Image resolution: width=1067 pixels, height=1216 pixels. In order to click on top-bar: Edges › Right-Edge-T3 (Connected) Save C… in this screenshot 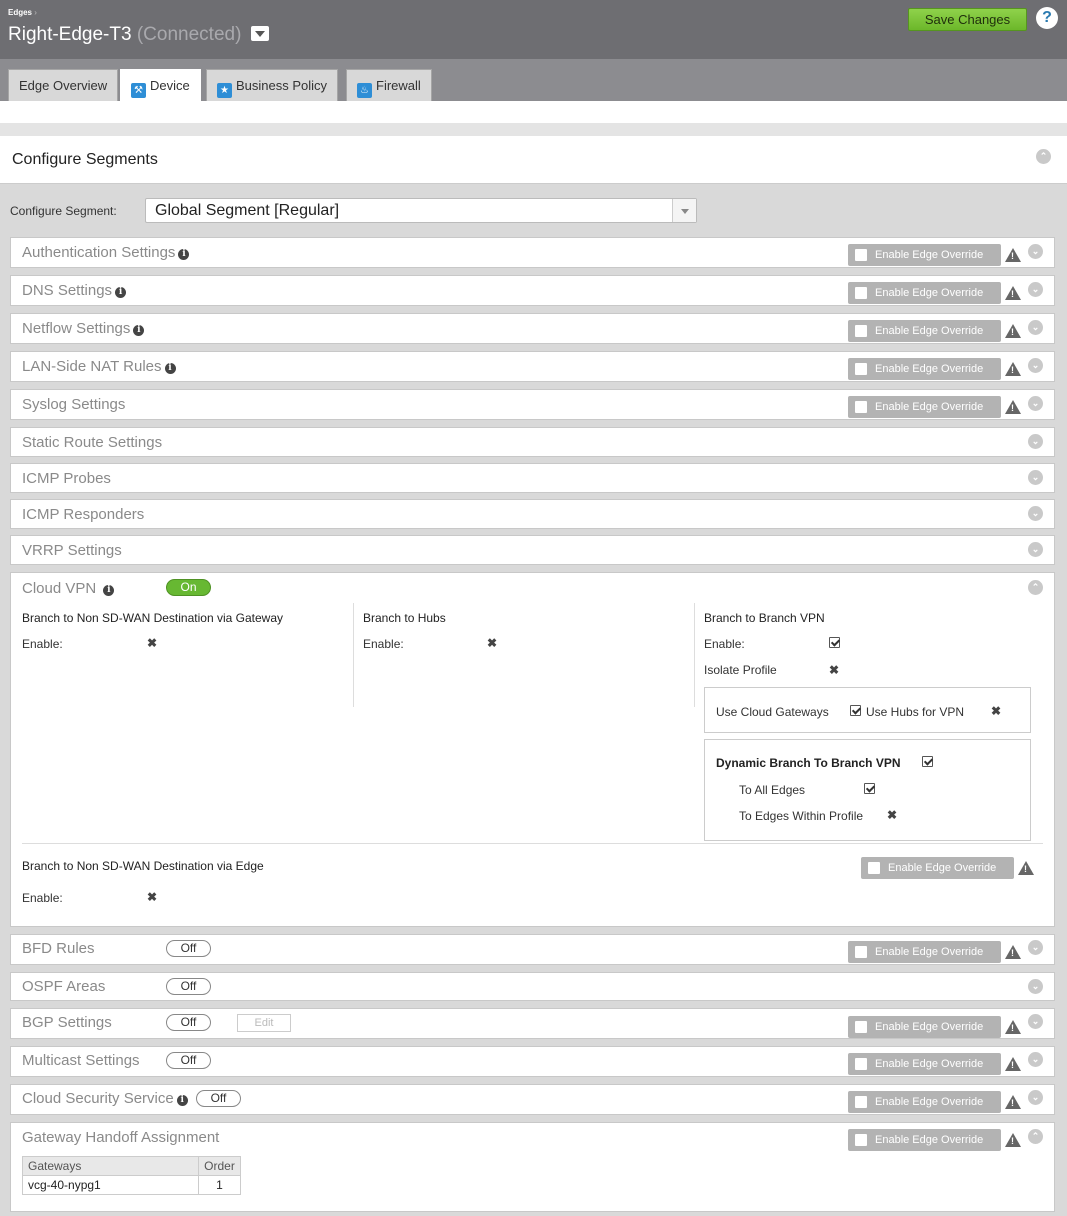, I will do `click(533, 29)`.